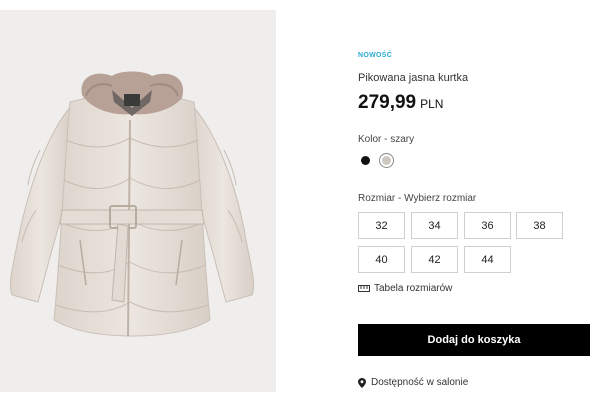 This screenshot has height=400, width=600. Describe the element at coordinates (474, 340) in the screenshot. I see `add-to-cart-button: Dodaj do koszyka` at that location.